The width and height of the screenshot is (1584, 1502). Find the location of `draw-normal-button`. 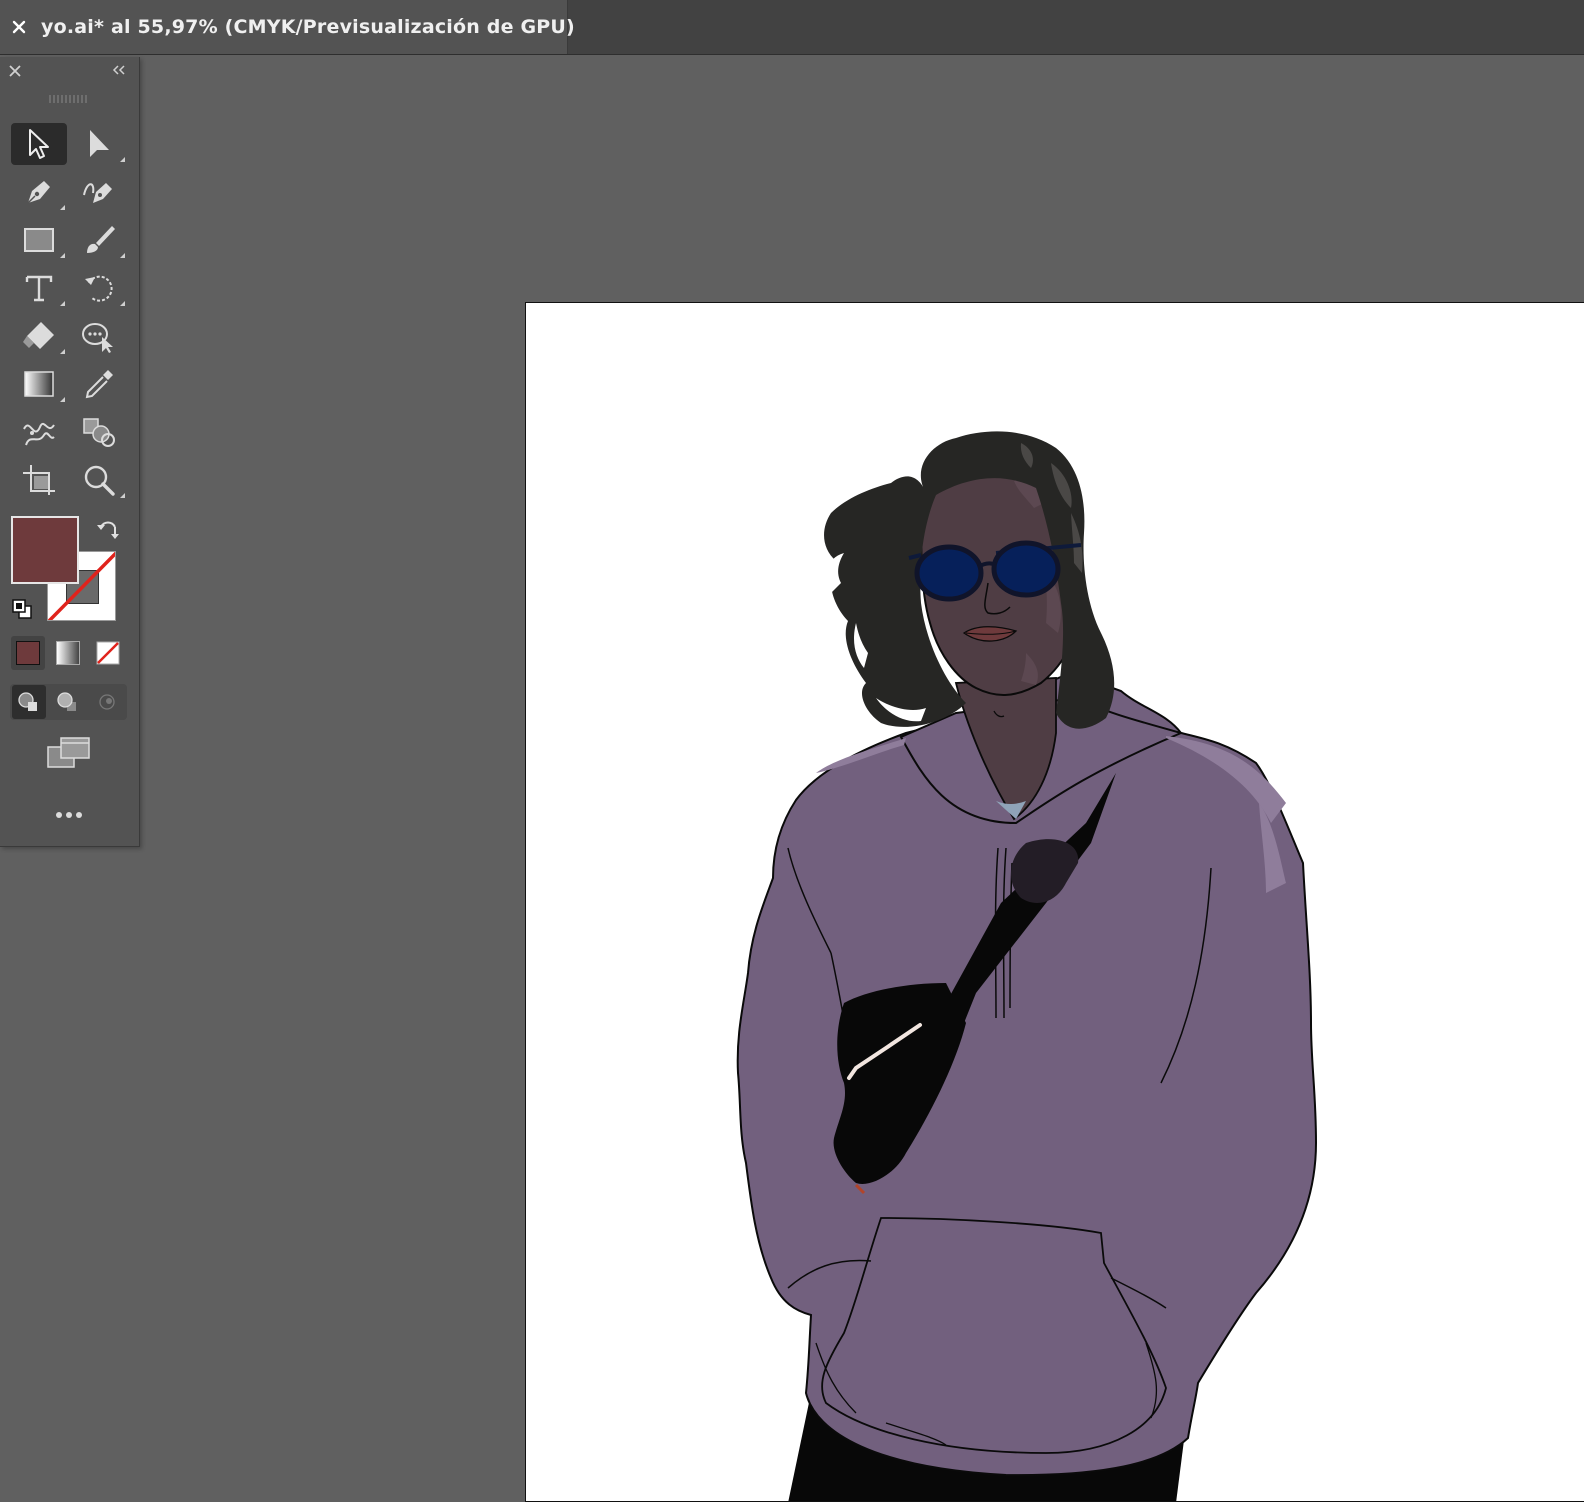

draw-normal-button is located at coordinates (29, 702).